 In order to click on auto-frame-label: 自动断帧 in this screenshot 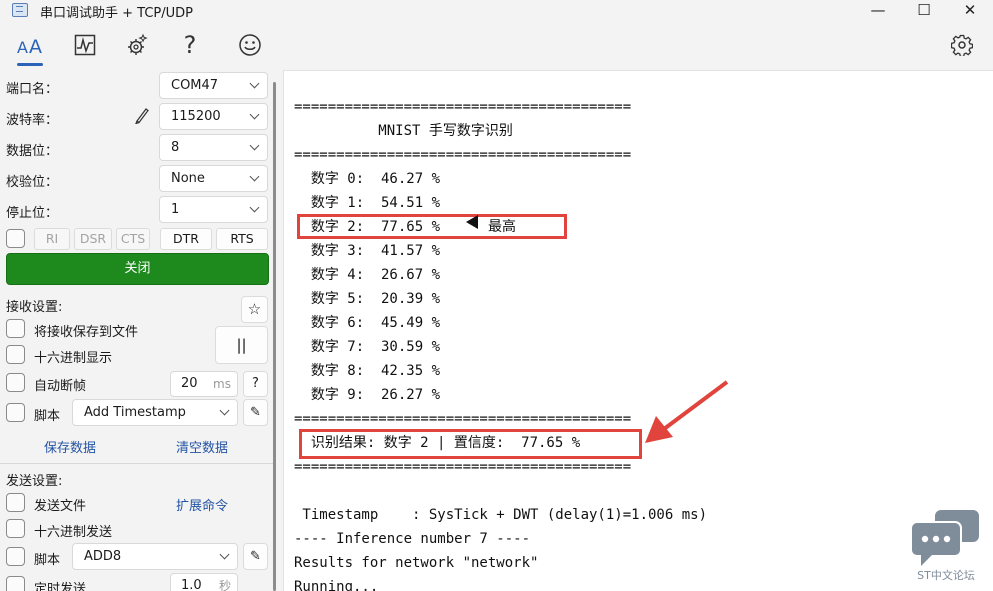, I will do `click(60, 386)`.